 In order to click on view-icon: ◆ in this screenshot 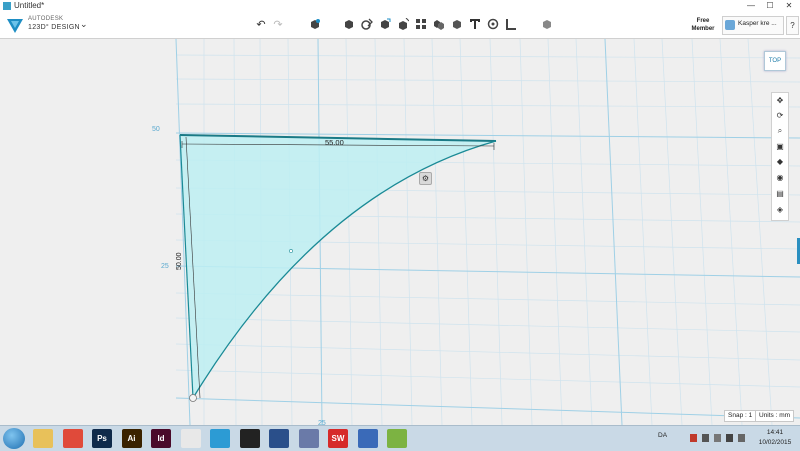, I will do `click(780, 162)`.